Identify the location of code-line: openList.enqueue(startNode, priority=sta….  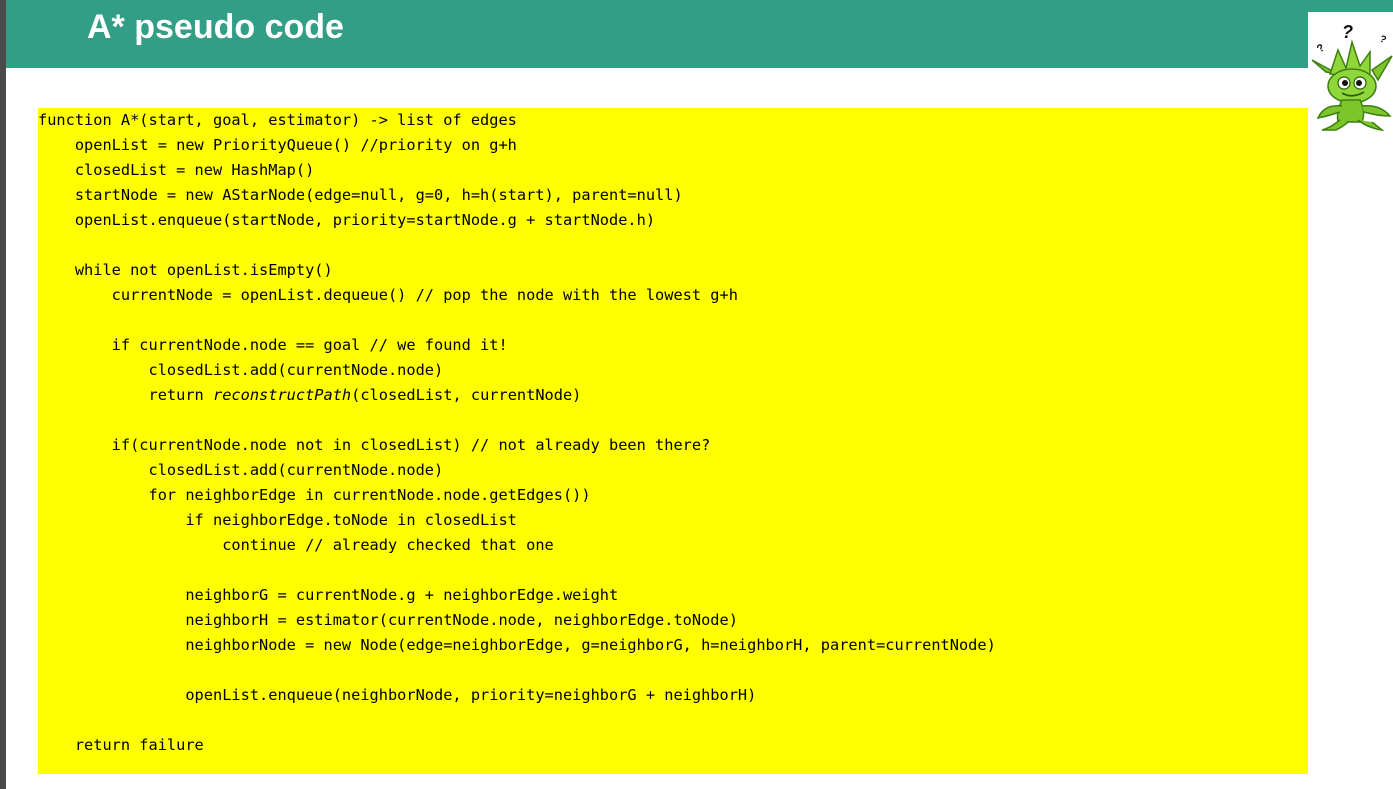
(347, 220).